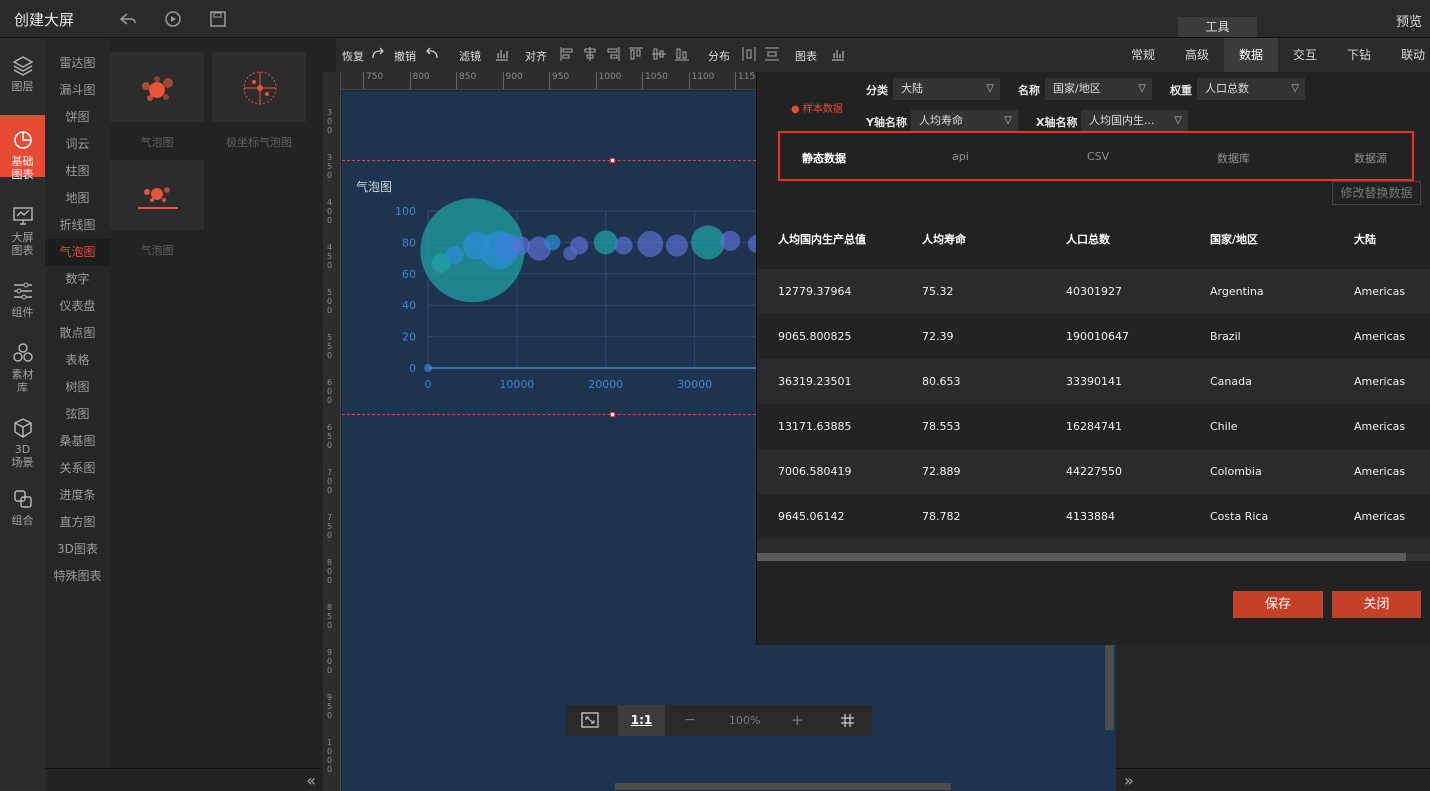 This screenshot has height=791, width=1430. What do you see at coordinates (549, 297) in the screenshot?
I see `bubble-chart: 020406080100010000200003000040000` at bounding box center [549, 297].